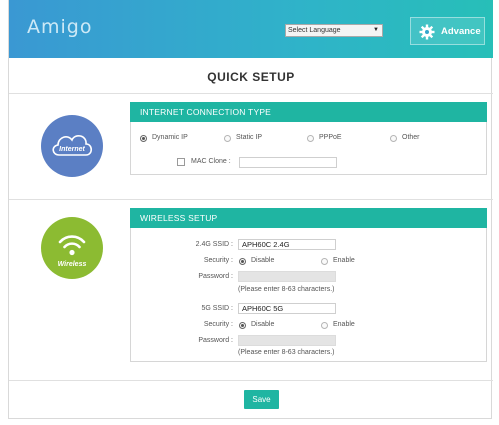 This screenshot has height=425, width=499. I want to click on radio-security-5-enable-label: Enable, so click(344, 324).